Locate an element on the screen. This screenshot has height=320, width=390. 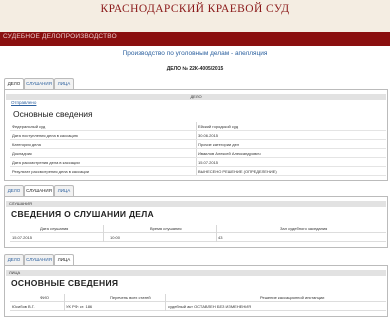
table-row: Федеральный суд Ейский городской суд is located at coordinates (198, 127).